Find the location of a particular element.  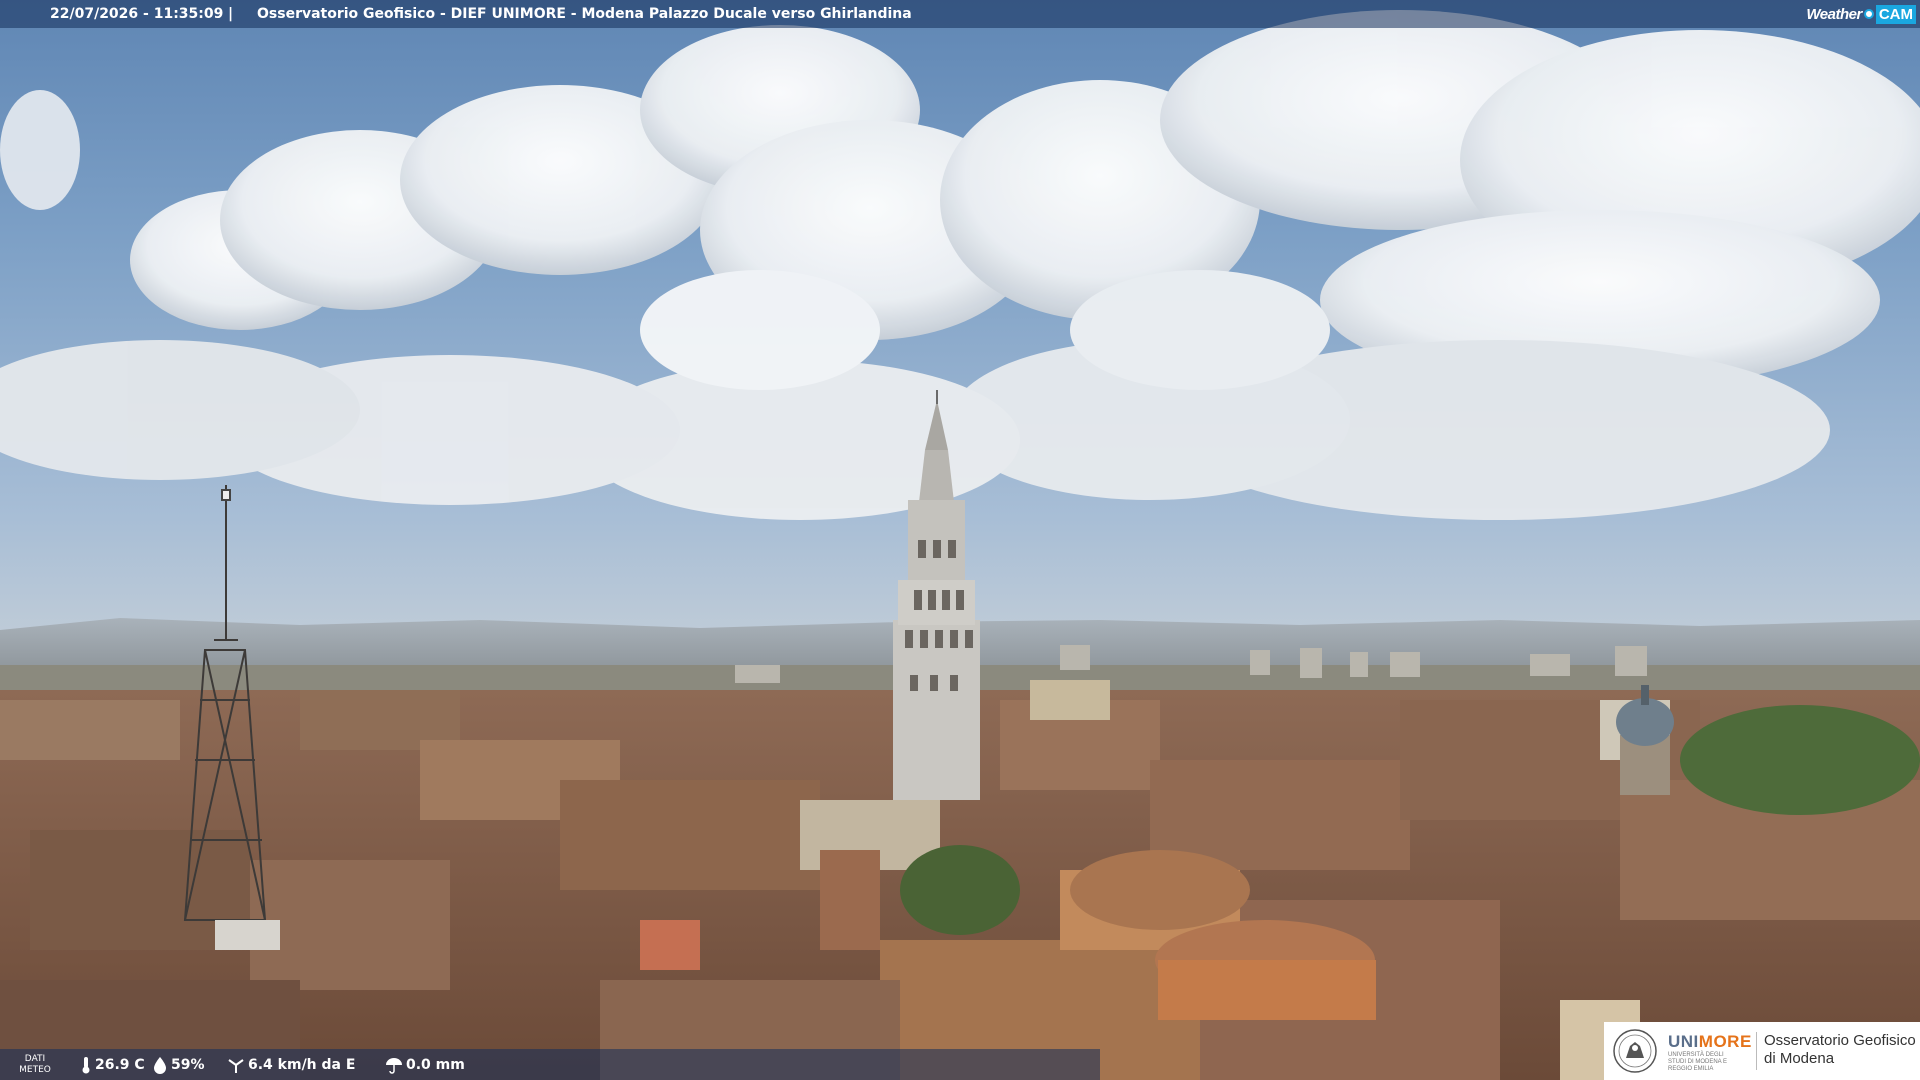

rain-reading: 0.0 mm is located at coordinates (425, 1065).